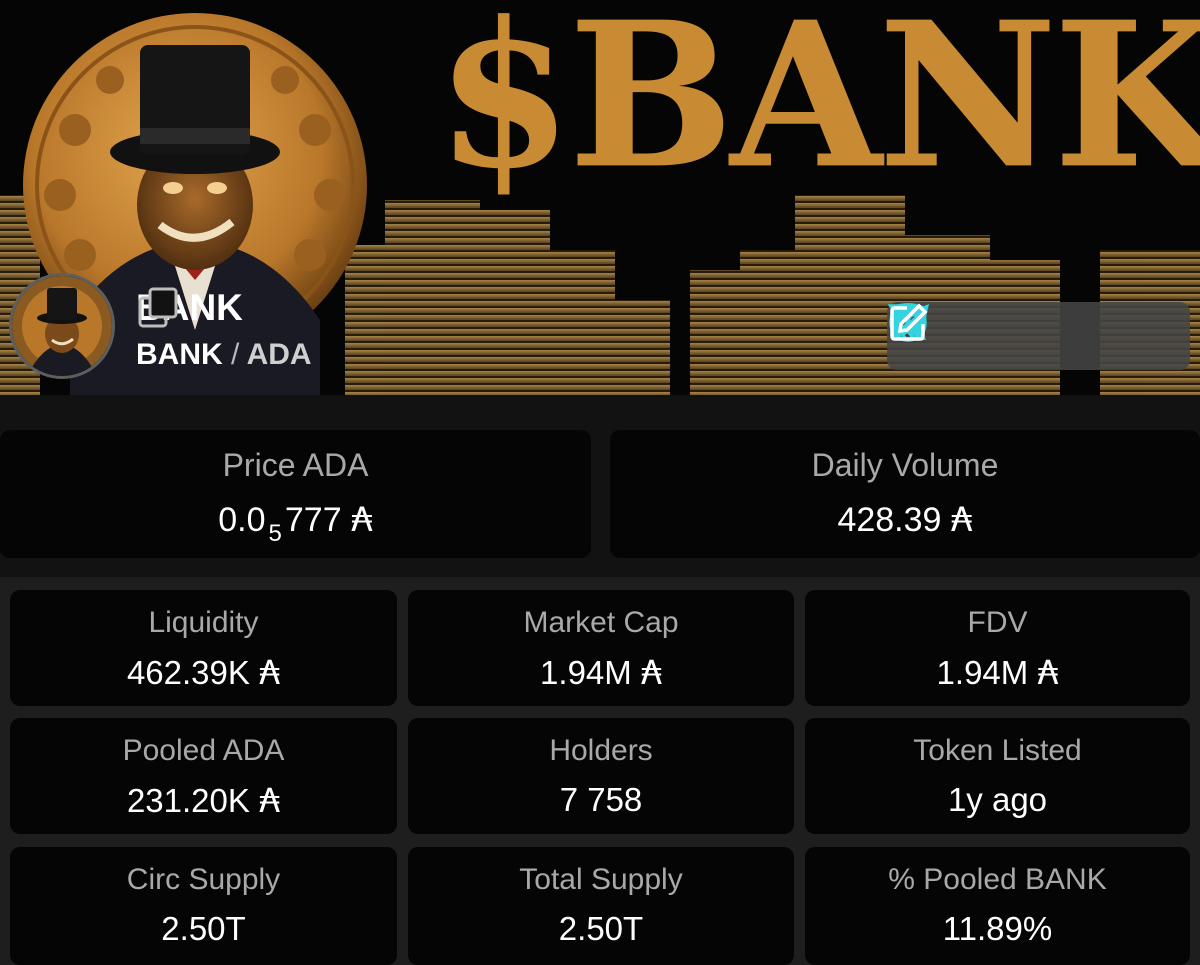 The width and height of the screenshot is (1200, 965). I want to click on stat-card: Circ Supply 2.50T, so click(203, 906).